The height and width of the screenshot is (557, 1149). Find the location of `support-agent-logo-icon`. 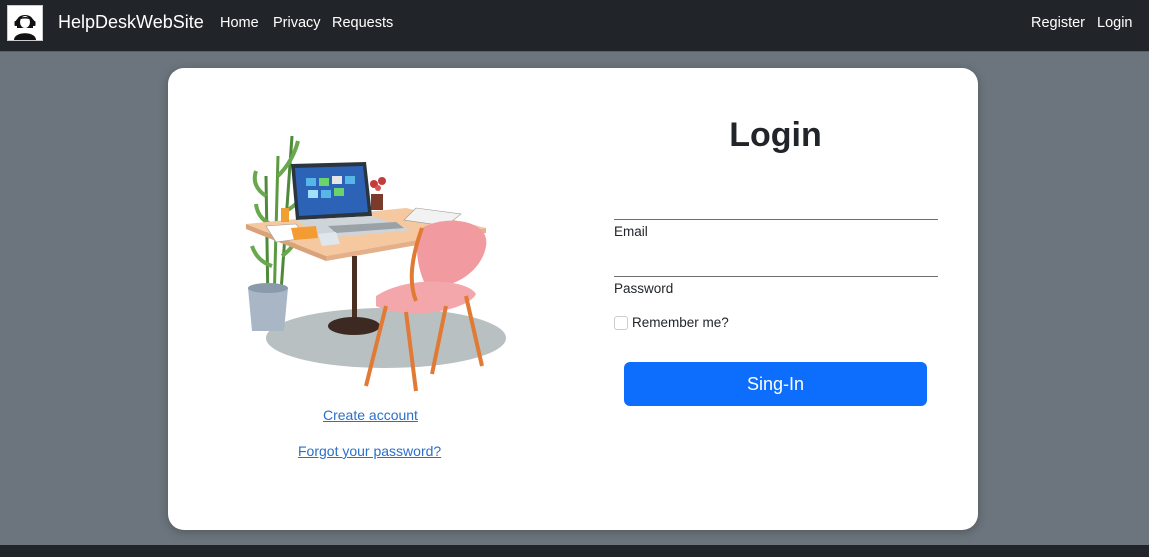

support-agent-logo-icon is located at coordinates (25, 23).